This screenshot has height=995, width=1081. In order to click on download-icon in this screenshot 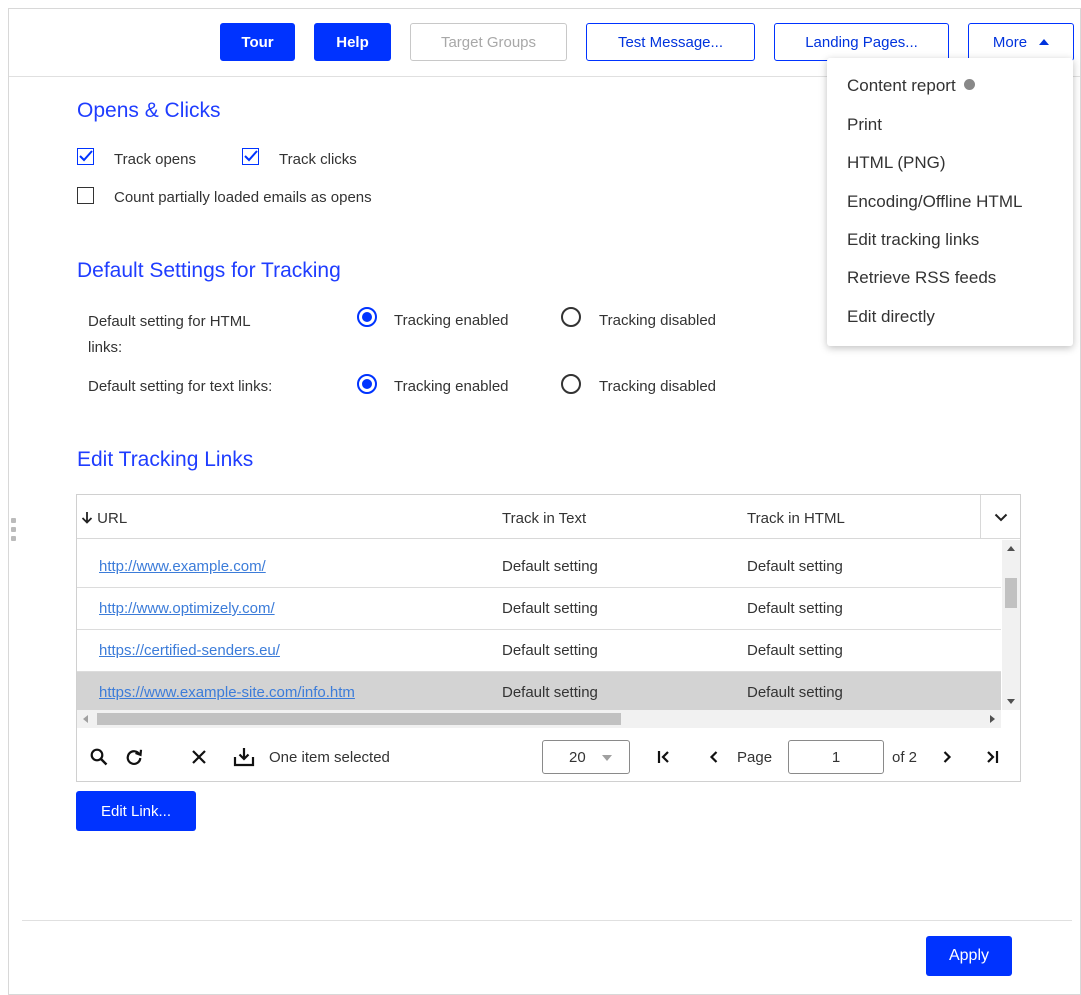, I will do `click(244, 757)`.